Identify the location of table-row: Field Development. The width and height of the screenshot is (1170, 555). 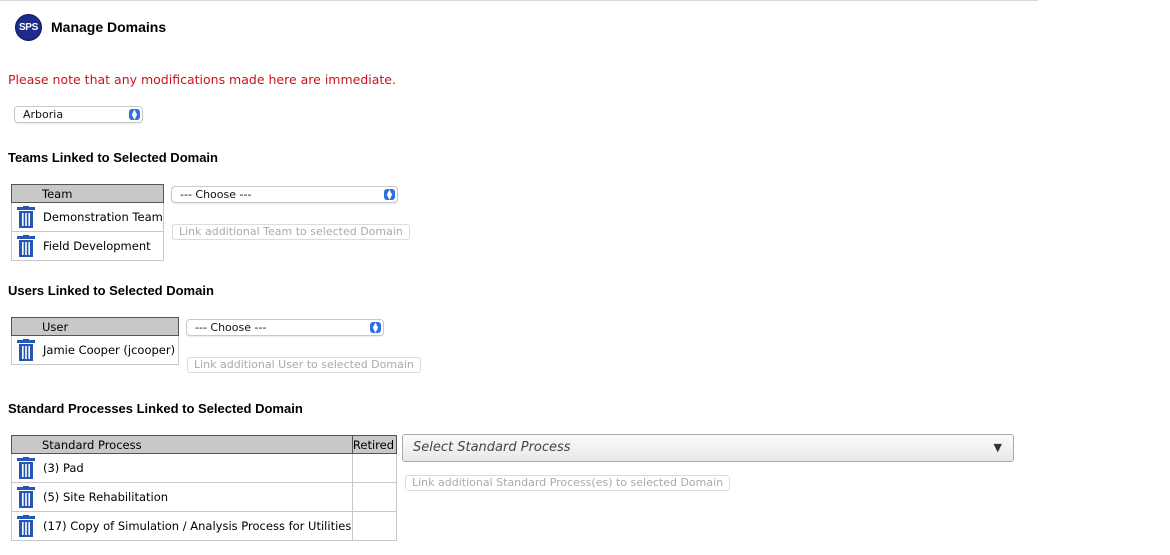
(87, 246).